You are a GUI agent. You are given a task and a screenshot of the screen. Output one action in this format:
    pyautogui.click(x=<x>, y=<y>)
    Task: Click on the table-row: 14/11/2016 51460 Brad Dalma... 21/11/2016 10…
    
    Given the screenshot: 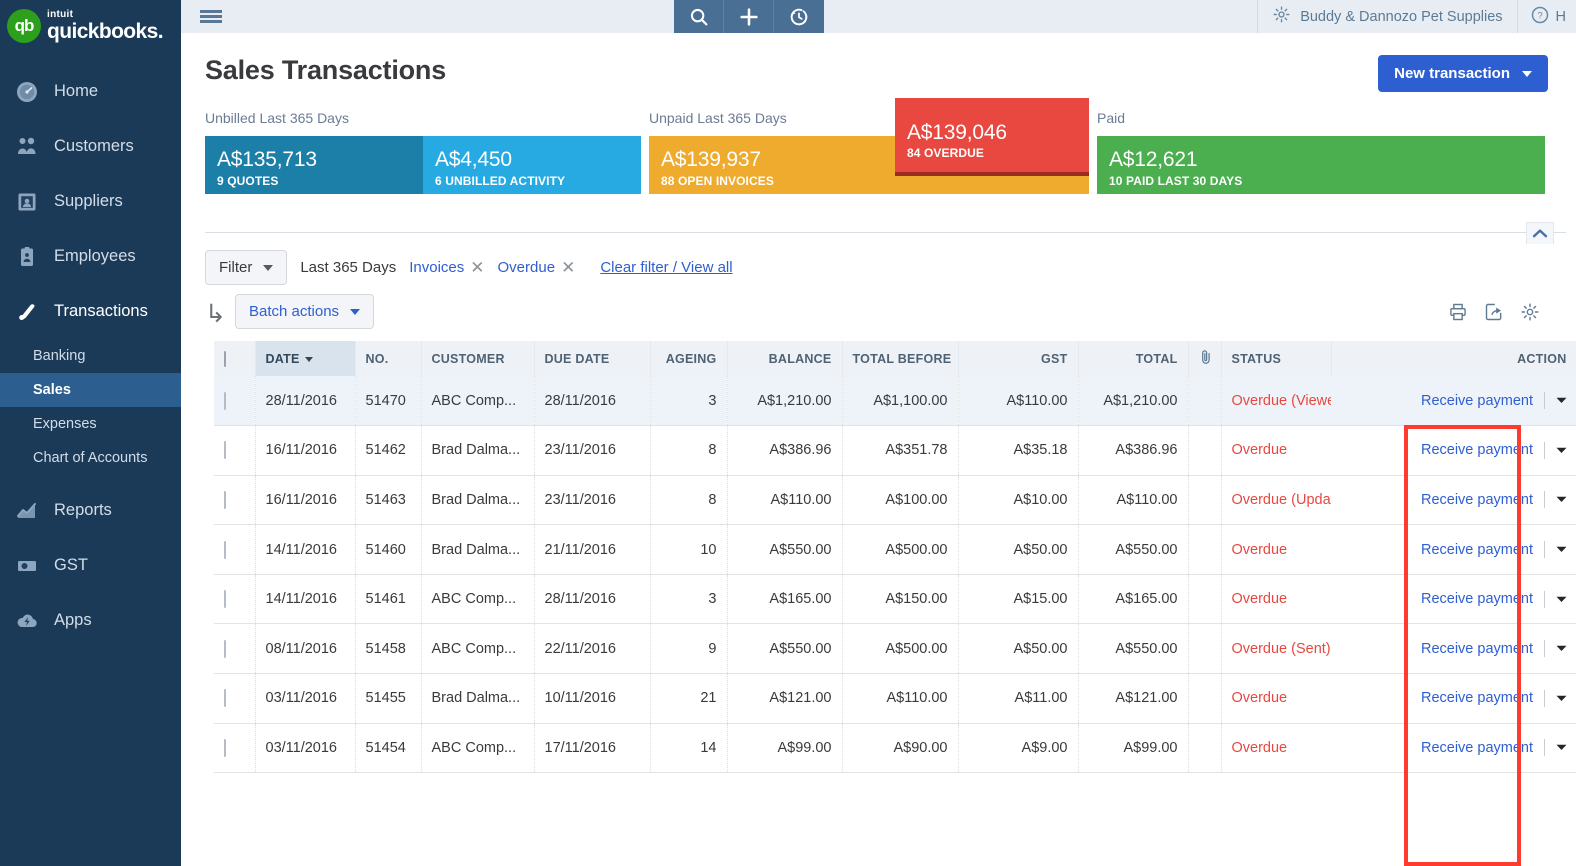 What is the action you would take?
    pyautogui.click(x=895, y=549)
    